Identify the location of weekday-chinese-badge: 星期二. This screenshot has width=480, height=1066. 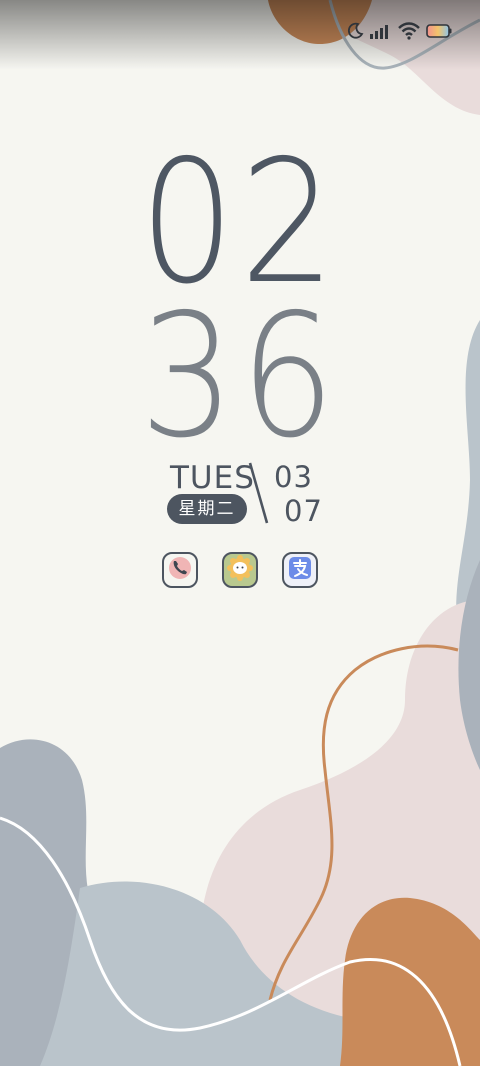
(207, 509).